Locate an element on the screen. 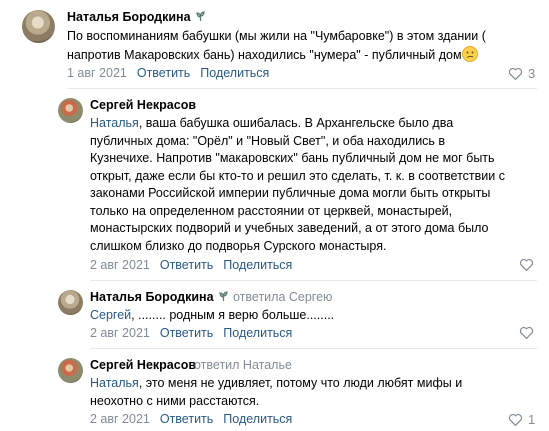 The image size is (549, 431). comment-meta: 1 авг 2021 Ответить Поделиться is located at coordinates (168, 73).